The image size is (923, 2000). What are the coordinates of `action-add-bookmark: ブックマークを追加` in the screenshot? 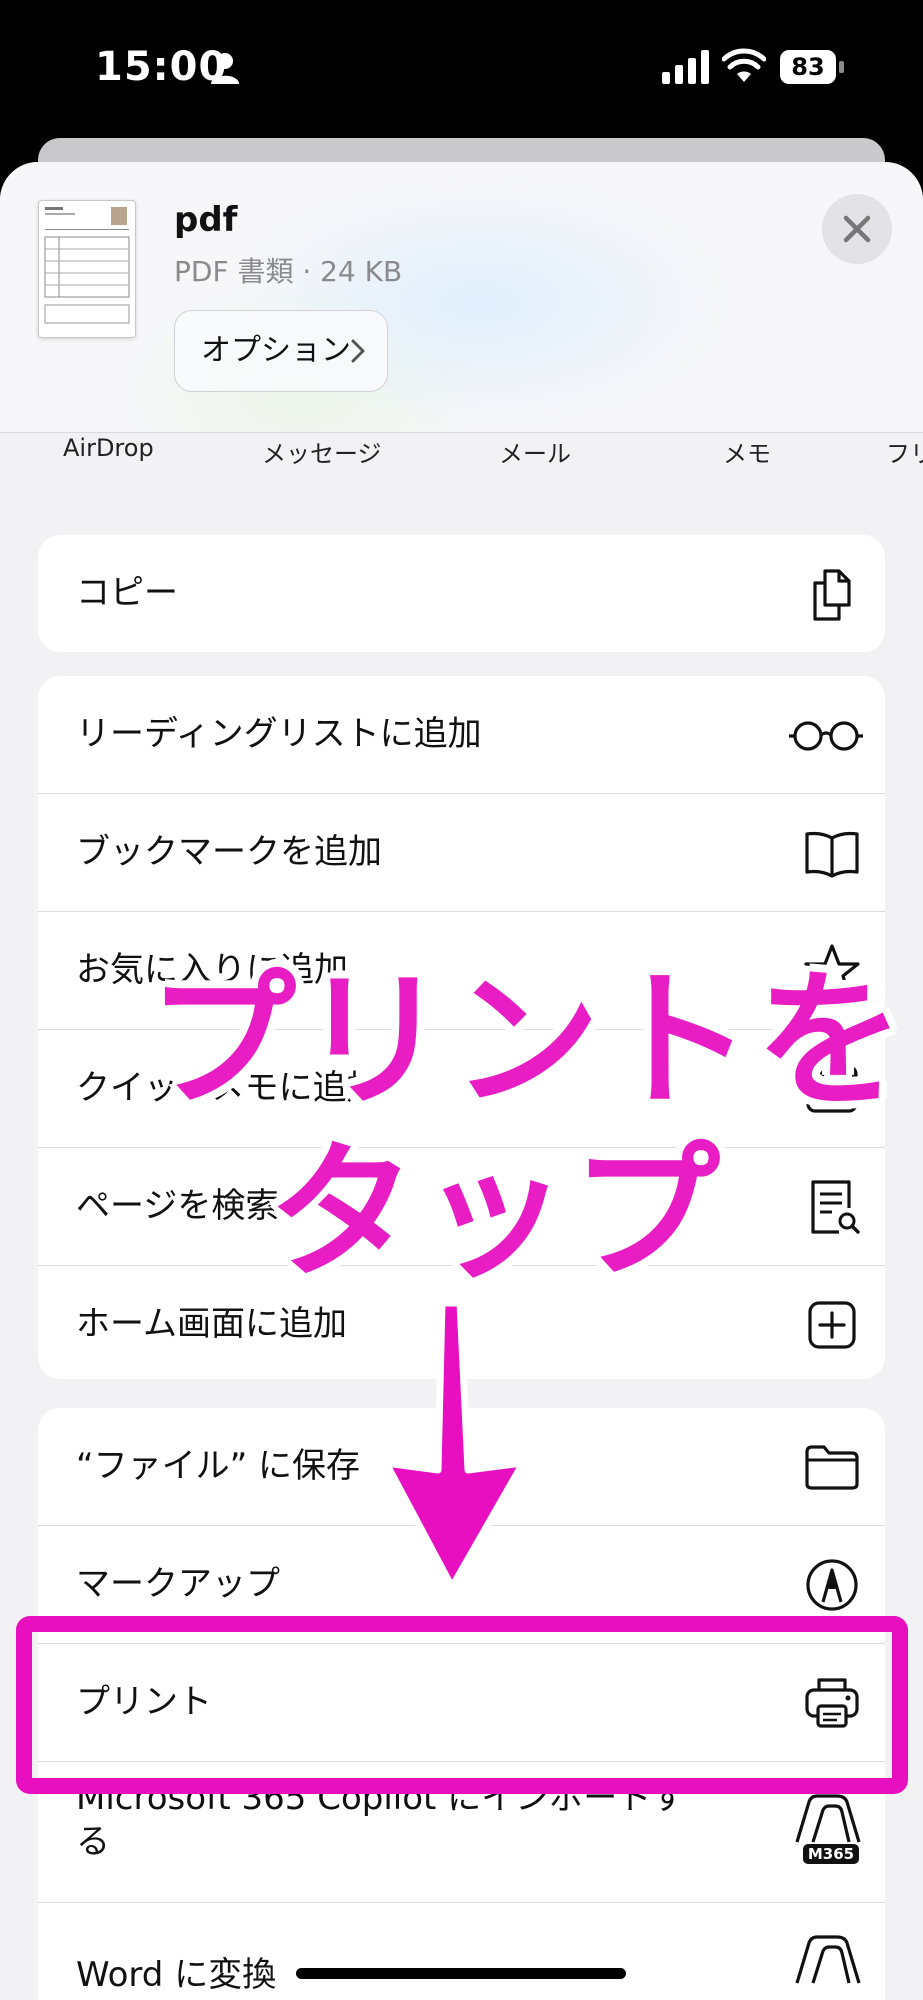 It's located at (461, 852).